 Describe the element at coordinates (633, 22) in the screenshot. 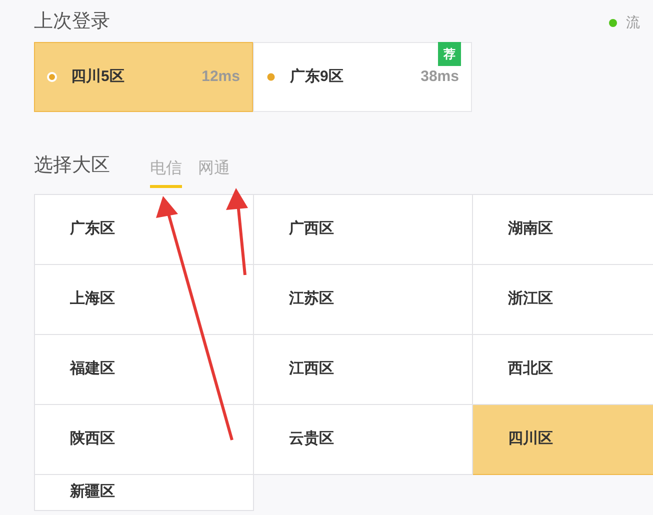

I see `status-label: 流` at that location.